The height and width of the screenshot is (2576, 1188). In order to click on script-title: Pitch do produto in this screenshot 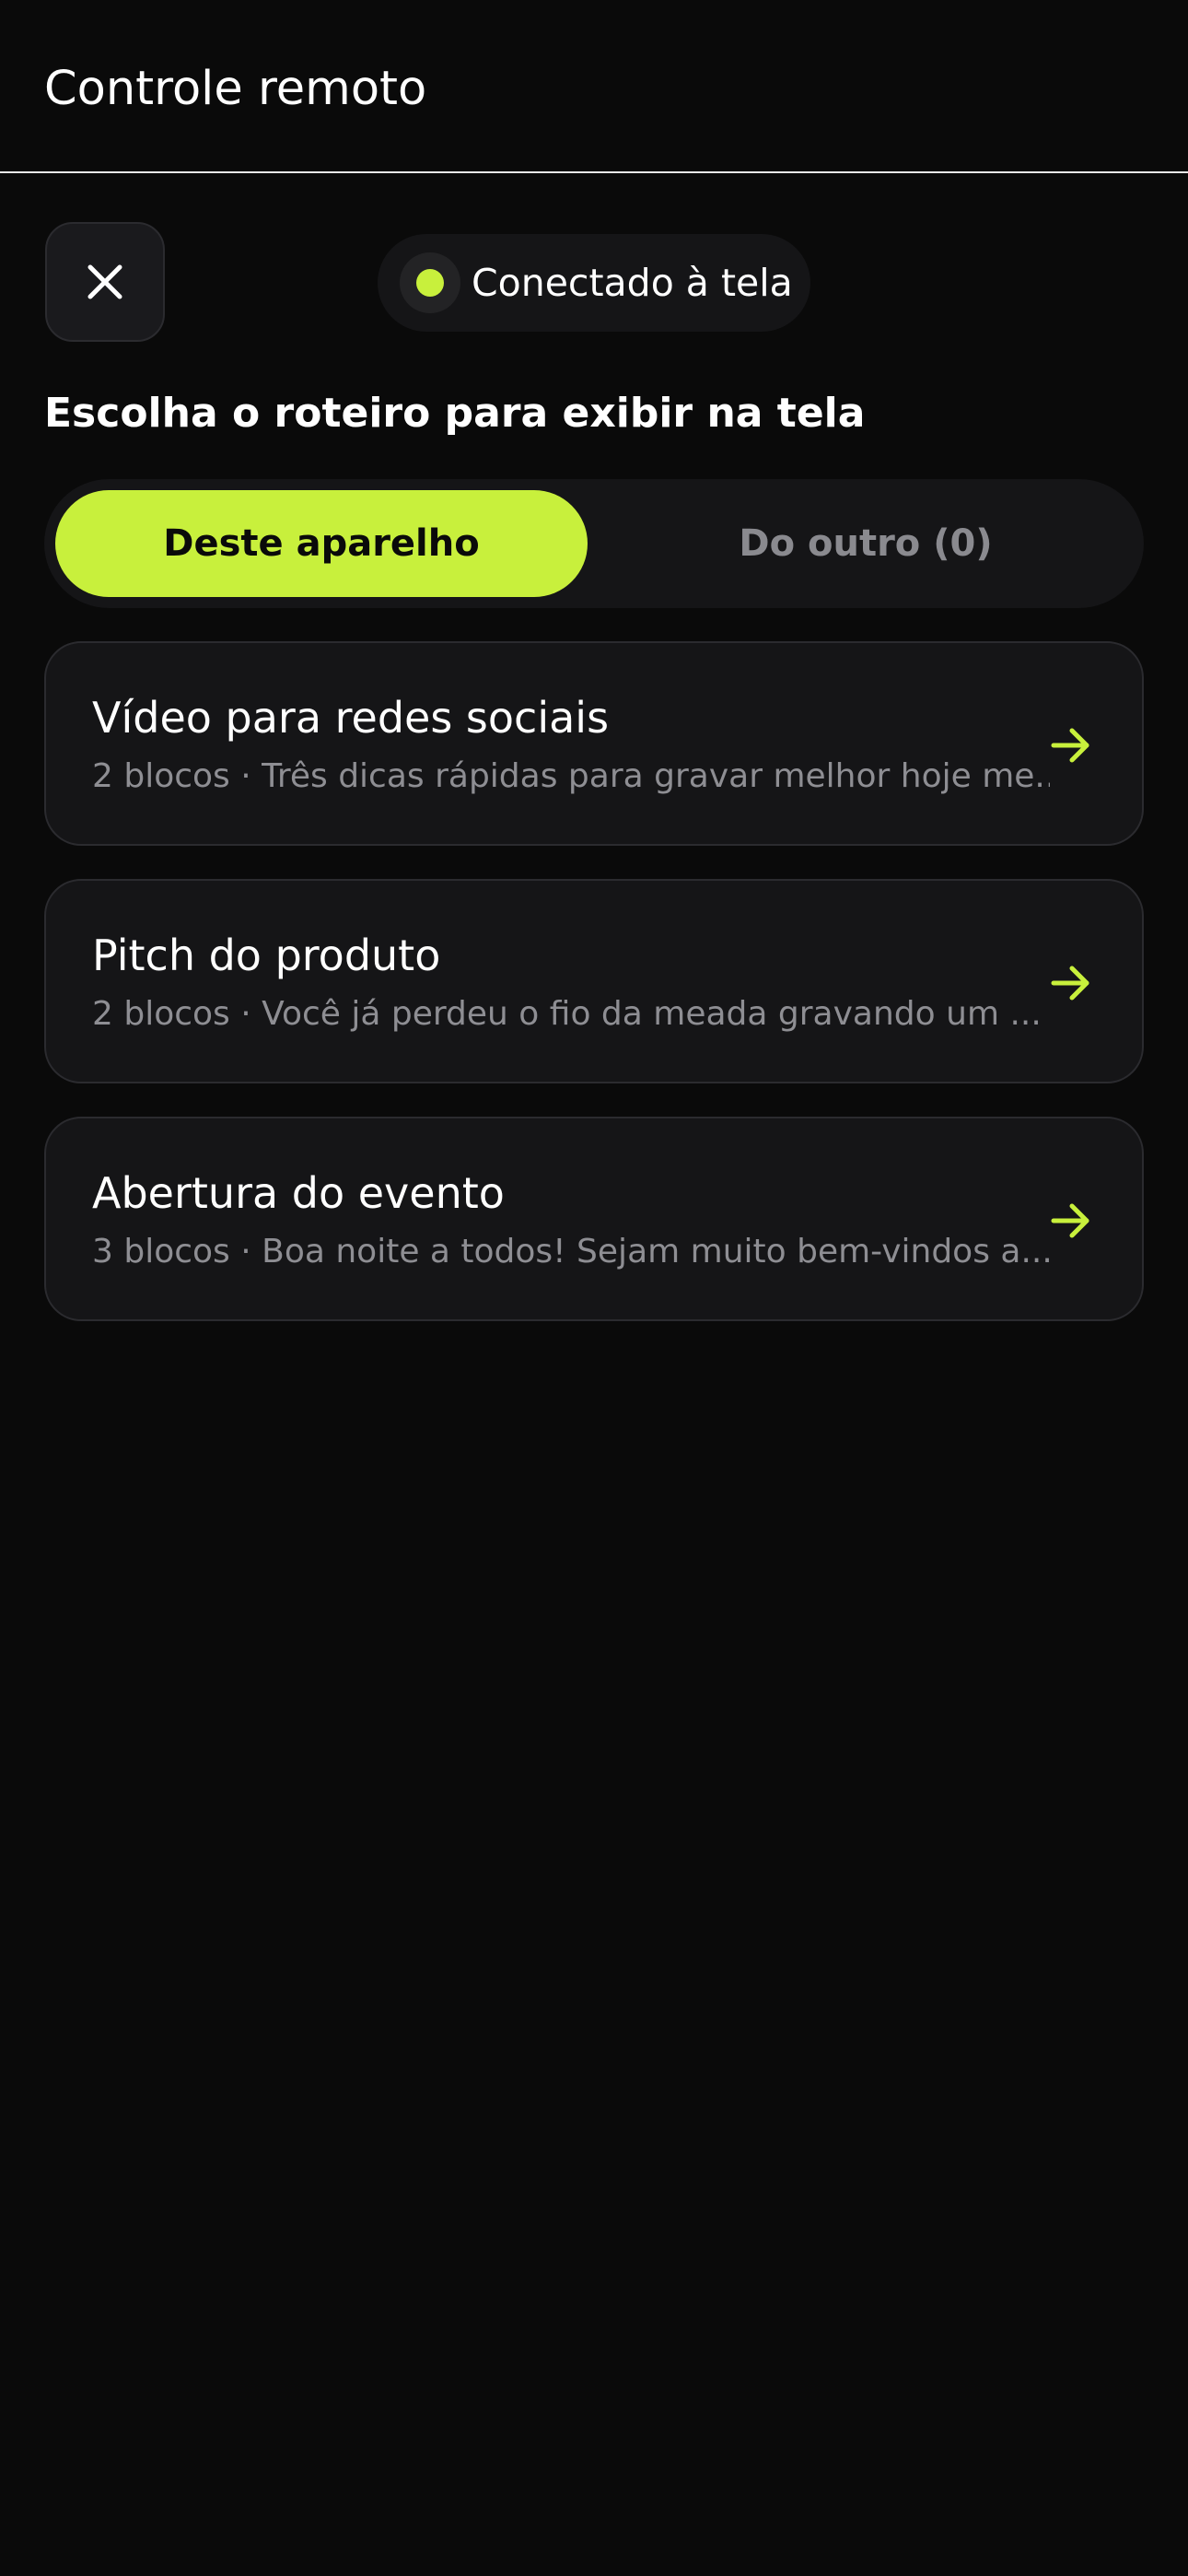, I will do `click(266, 956)`.